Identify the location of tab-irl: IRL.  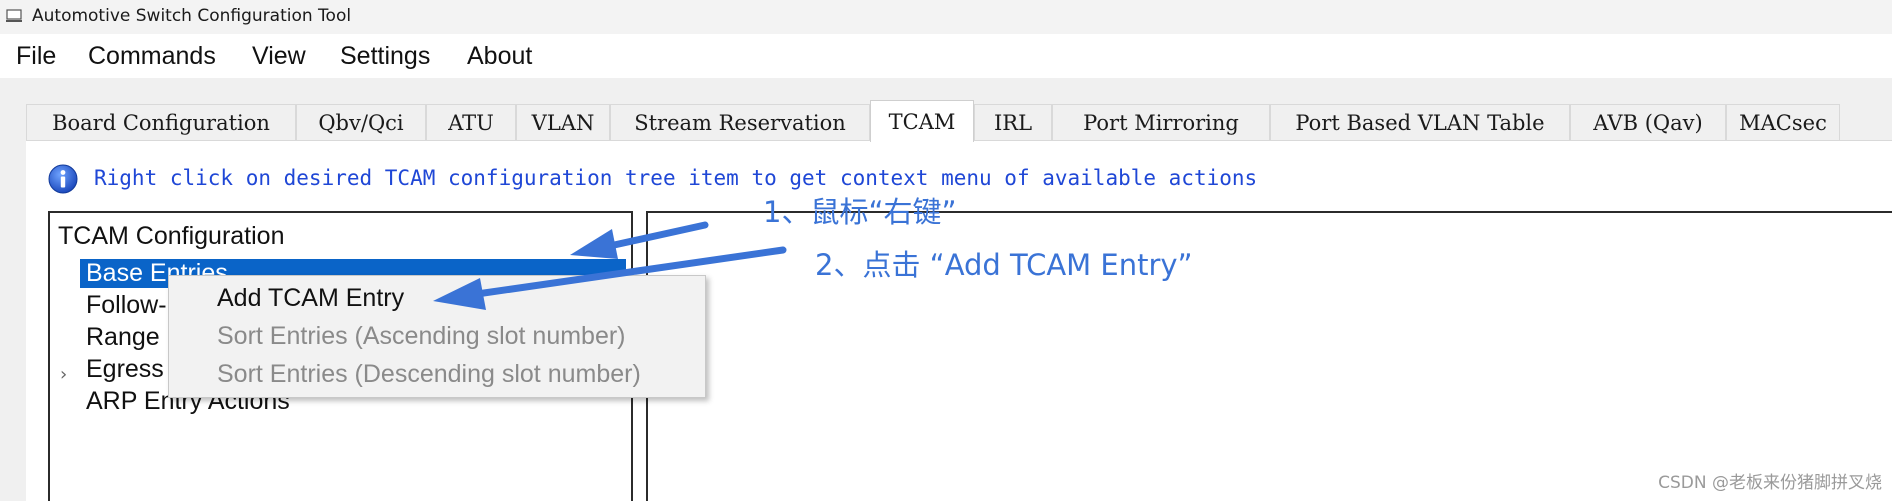
(1013, 122).